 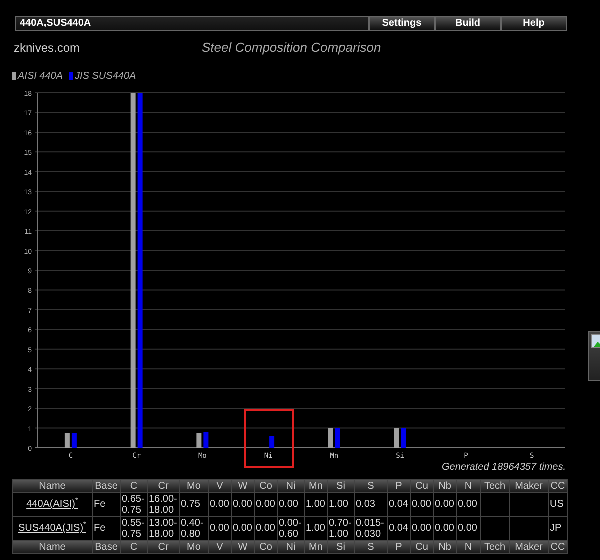 I want to click on site-name: zknives.com, so click(x=48, y=48).